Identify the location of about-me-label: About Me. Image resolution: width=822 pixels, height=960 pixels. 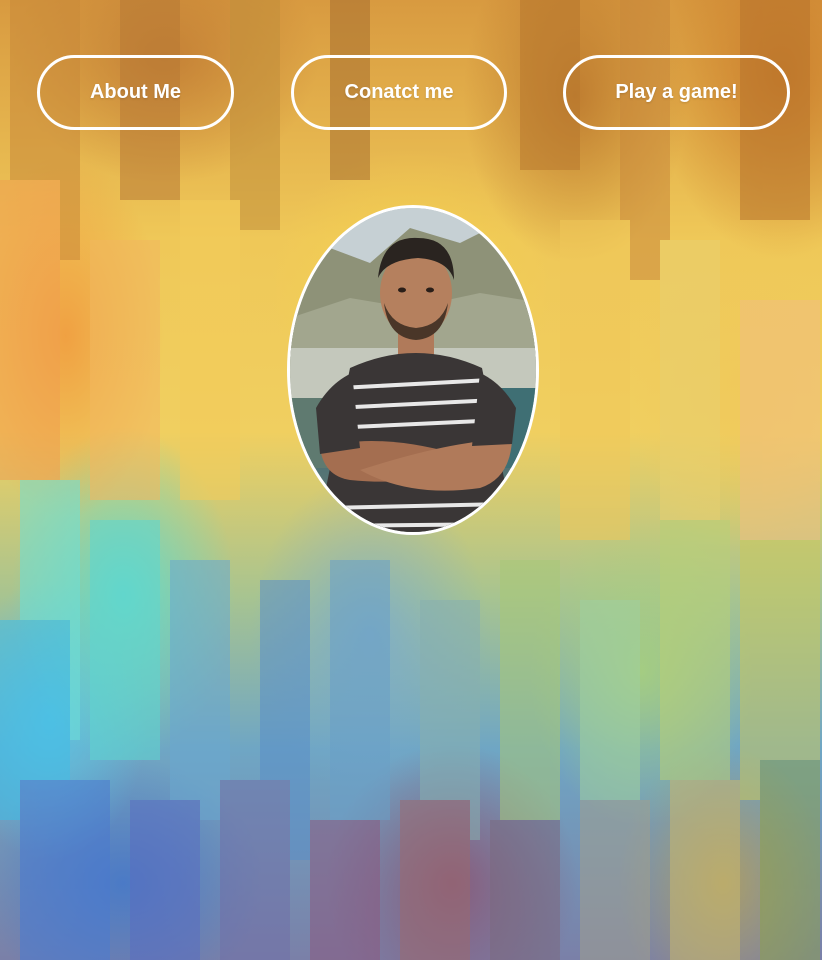
(135, 92).